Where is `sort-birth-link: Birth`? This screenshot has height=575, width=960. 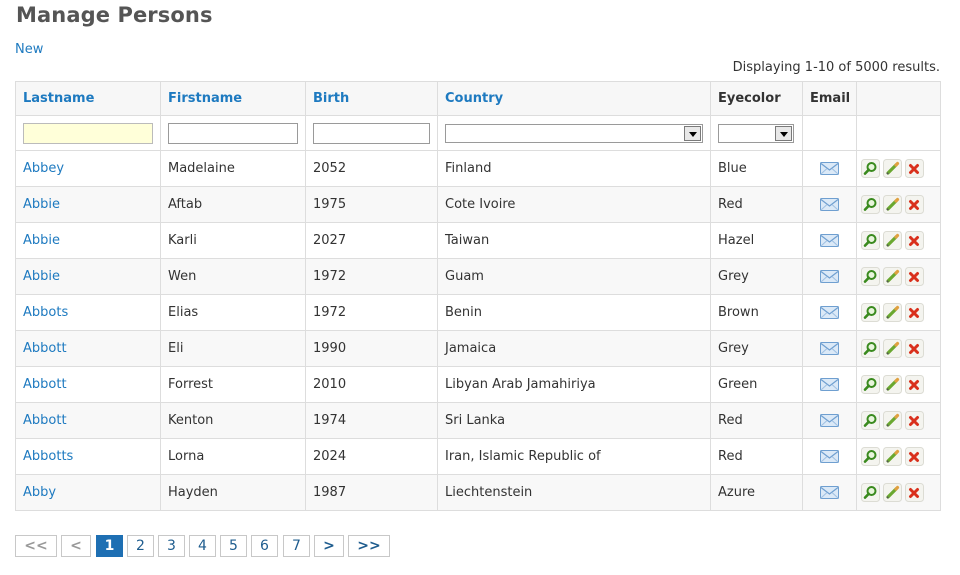
sort-birth-link: Birth is located at coordinates (331, 98).